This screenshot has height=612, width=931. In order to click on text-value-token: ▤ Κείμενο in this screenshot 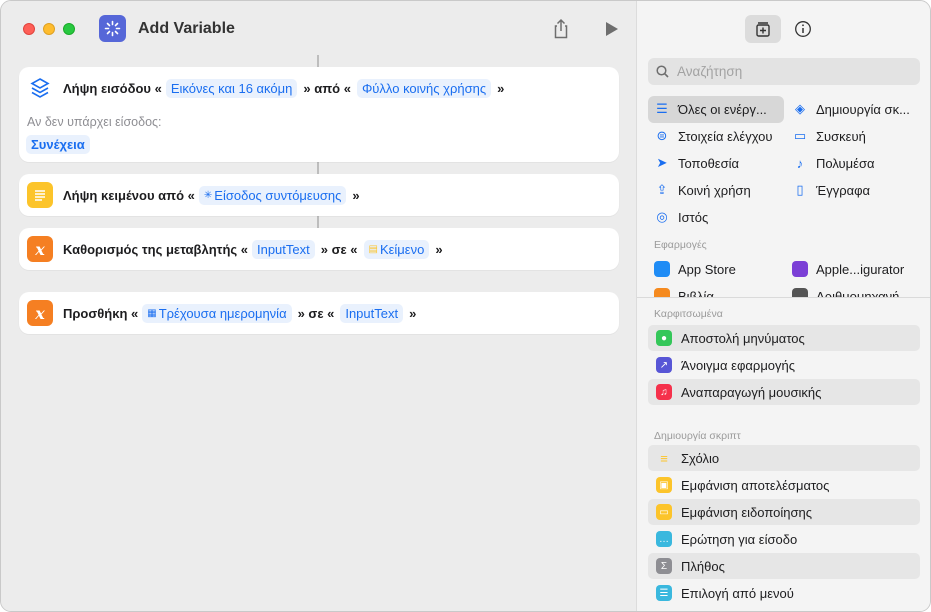, I will do `click(396, 249)`.